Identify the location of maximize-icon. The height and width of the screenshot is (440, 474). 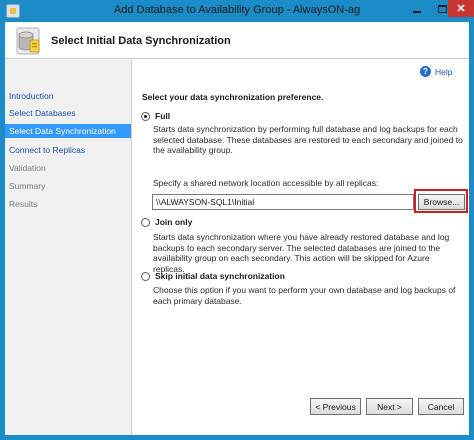
(442, 8).